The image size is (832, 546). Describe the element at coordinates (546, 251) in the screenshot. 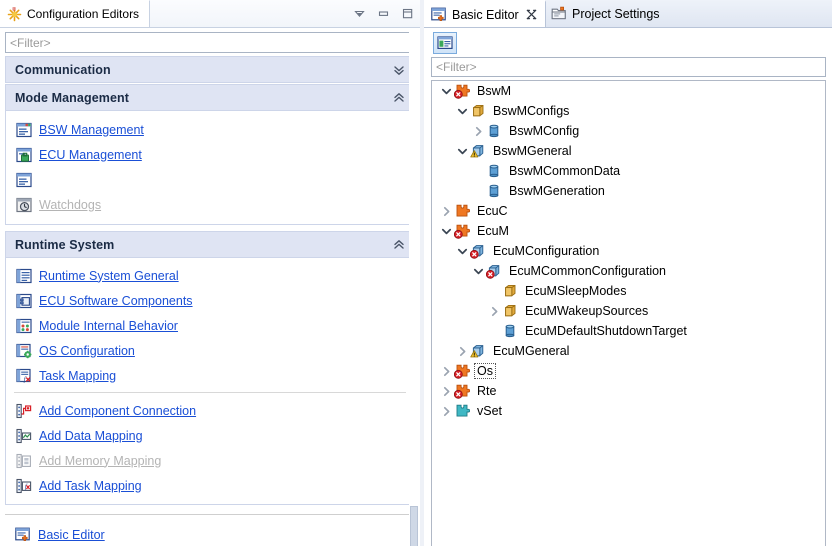

I see `tree-node-label: EcuMConfiguration` at that location.